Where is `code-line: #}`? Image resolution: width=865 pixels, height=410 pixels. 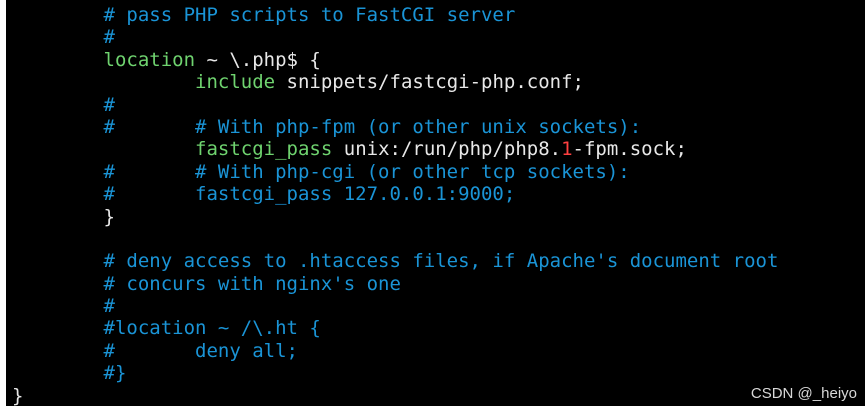
code-line: #} is located at coordinates (438, 373).